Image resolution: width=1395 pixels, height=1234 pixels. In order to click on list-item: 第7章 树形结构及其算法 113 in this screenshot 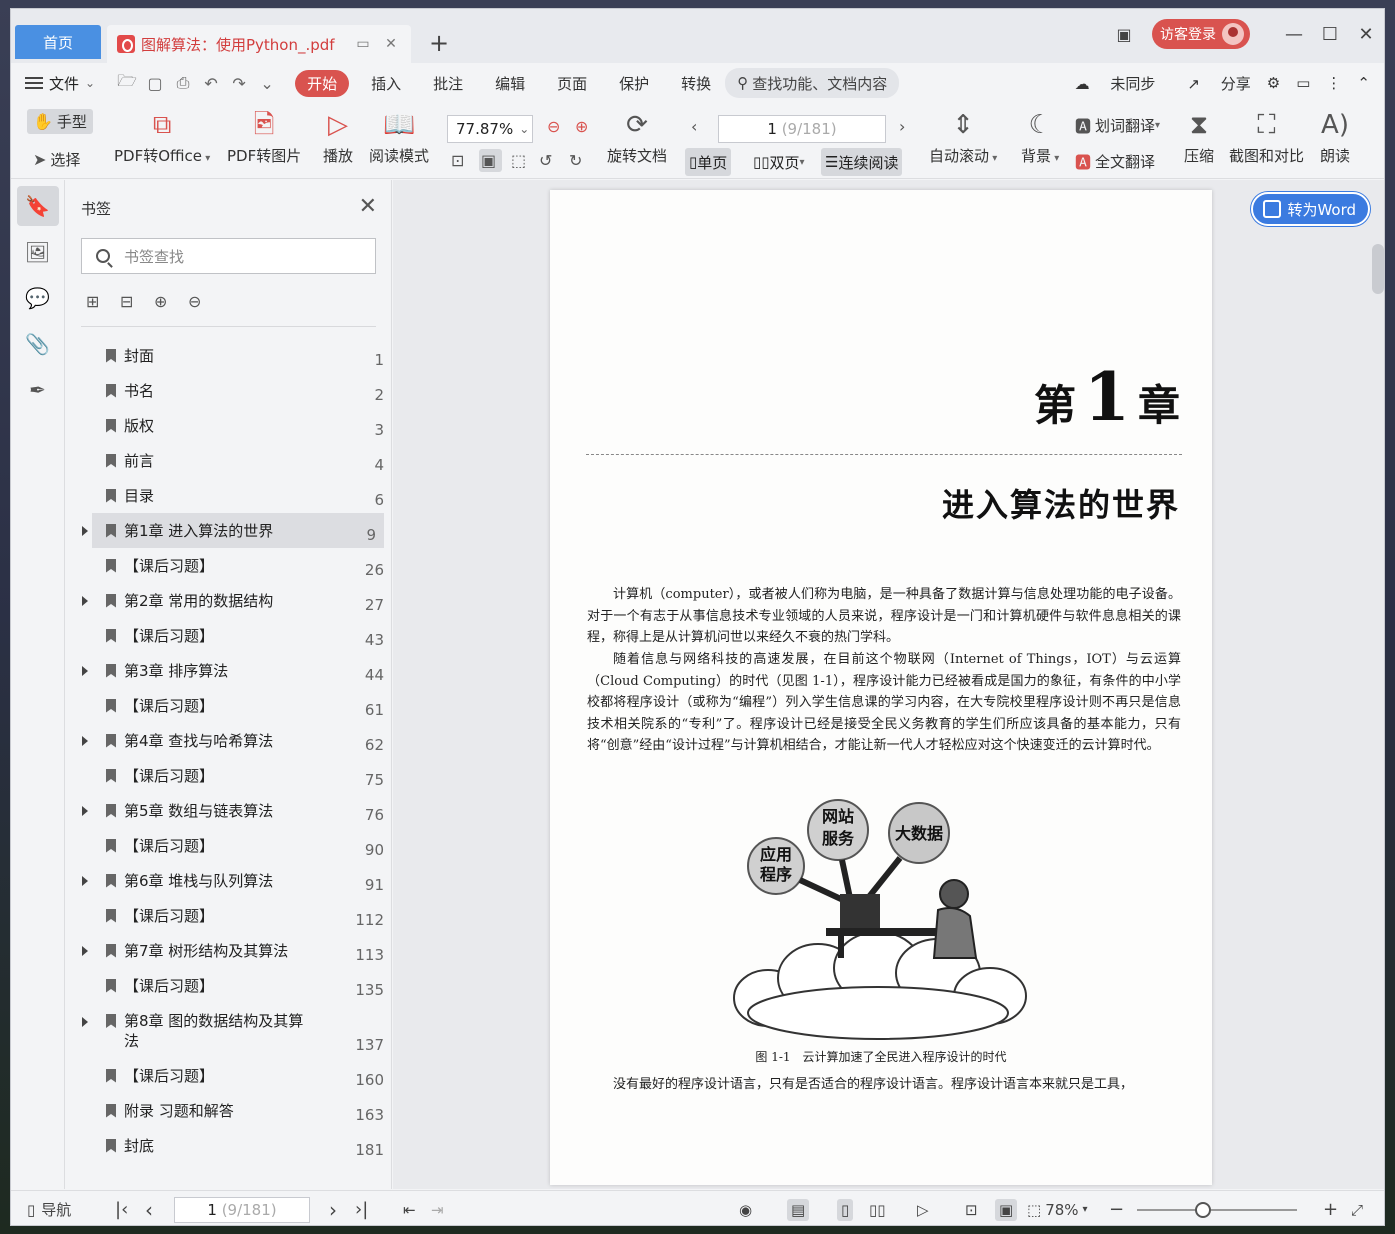, I will do `click(229, 950)`.